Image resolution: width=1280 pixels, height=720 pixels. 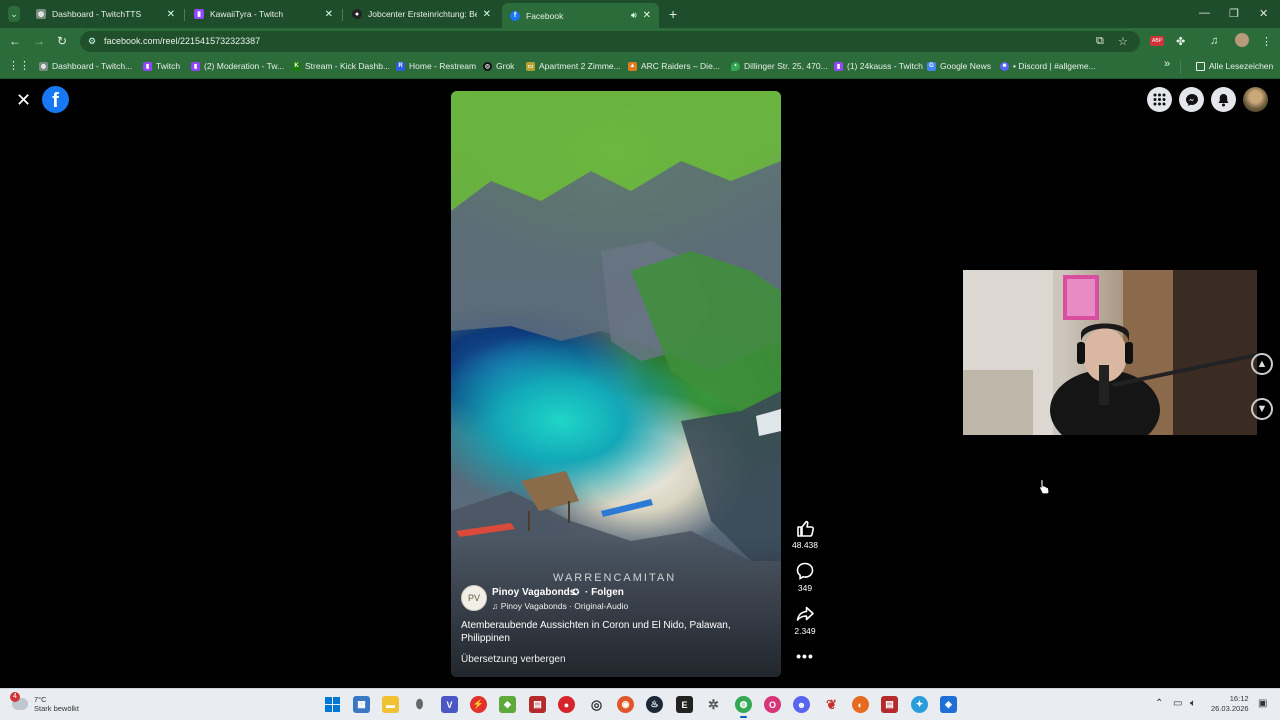 I want to click on volume-icon: 🔈︎, so click(x=1193, y=703).